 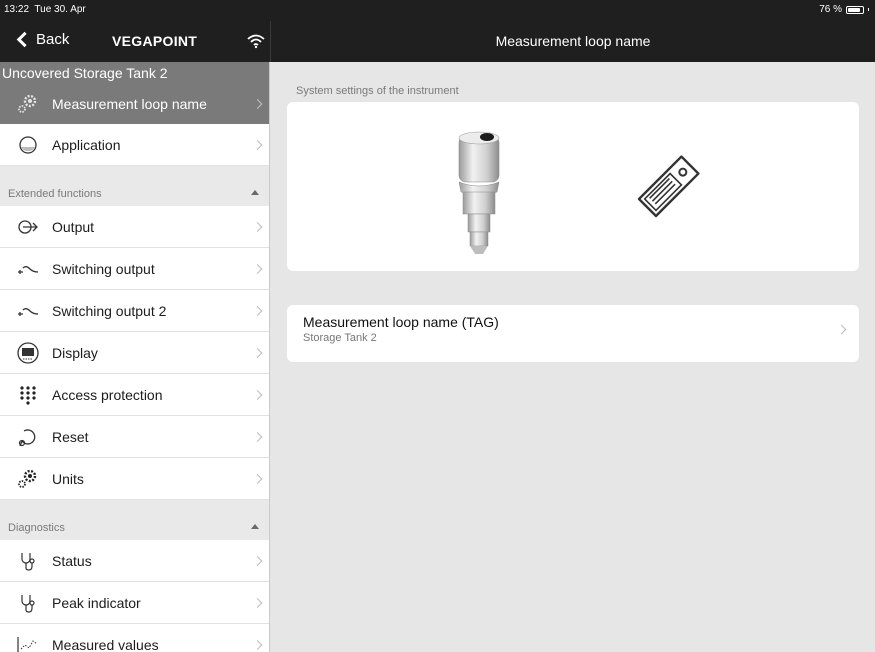 I want to click on sidebar-item-output: Output, so click(x=134, y=227).